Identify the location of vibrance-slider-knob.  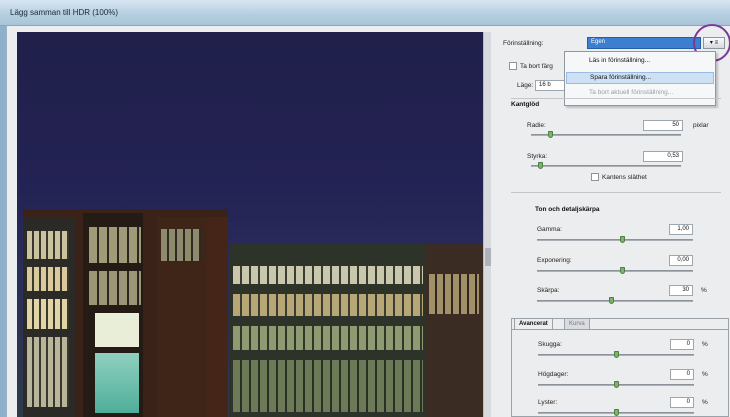
(616, 412).